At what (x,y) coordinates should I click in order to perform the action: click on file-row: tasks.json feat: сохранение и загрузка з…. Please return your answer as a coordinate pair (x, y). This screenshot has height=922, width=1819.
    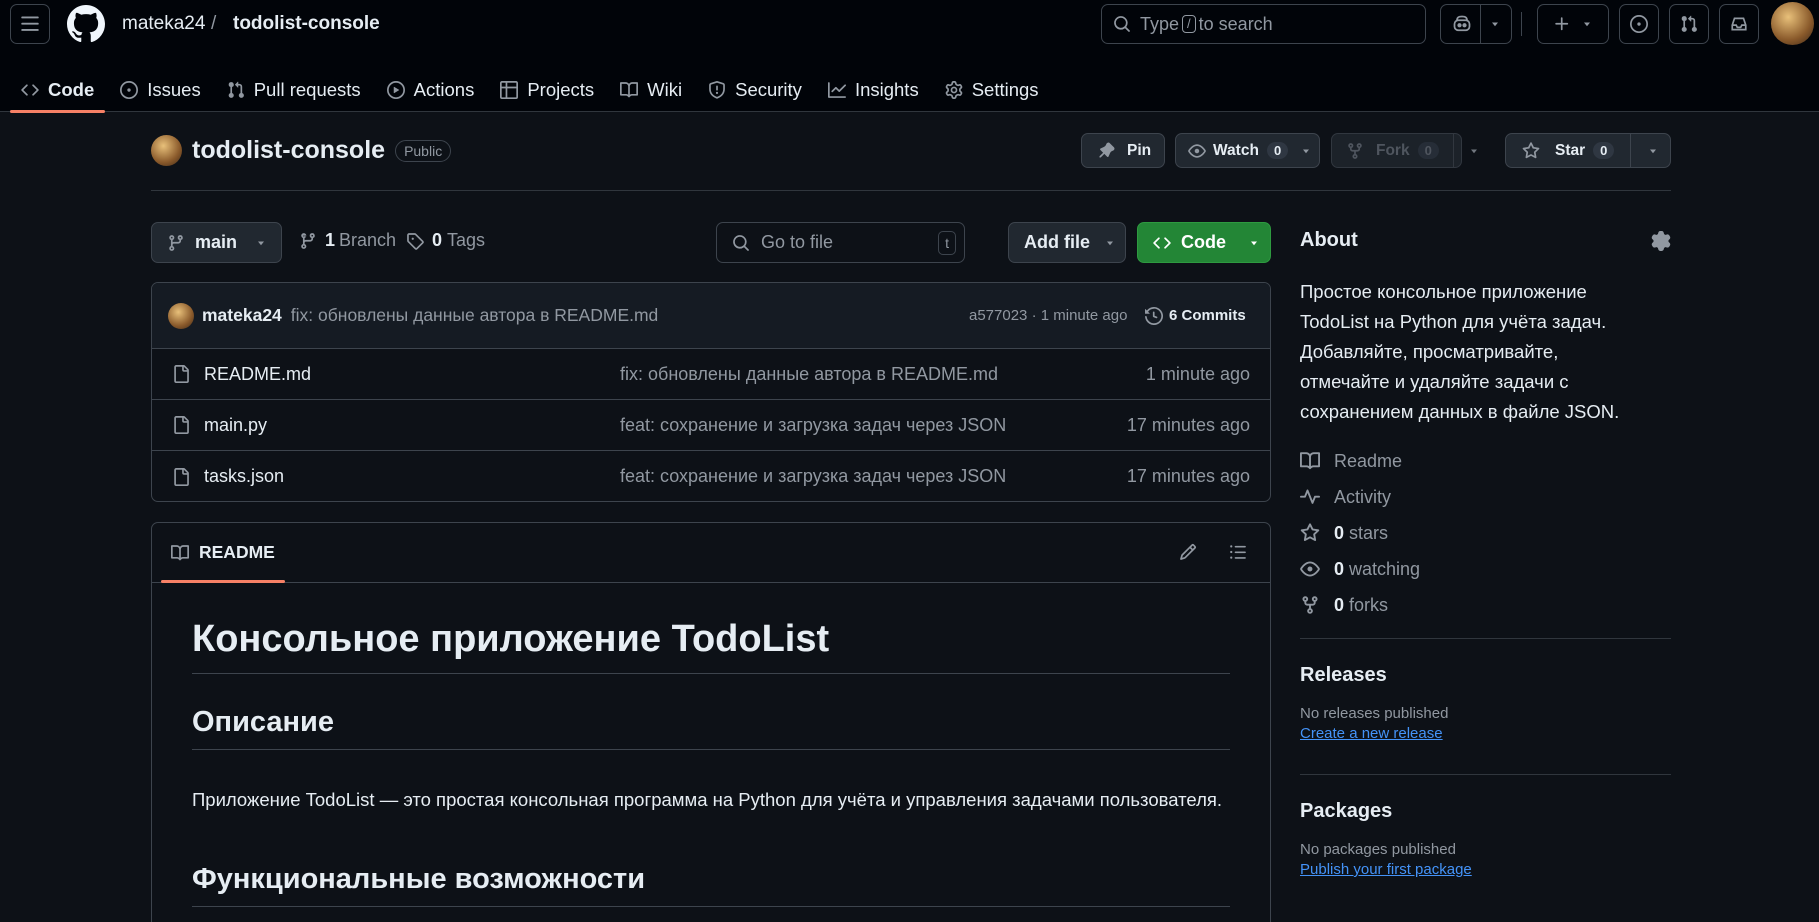
    Looking at the image, I should click on (711, 476).